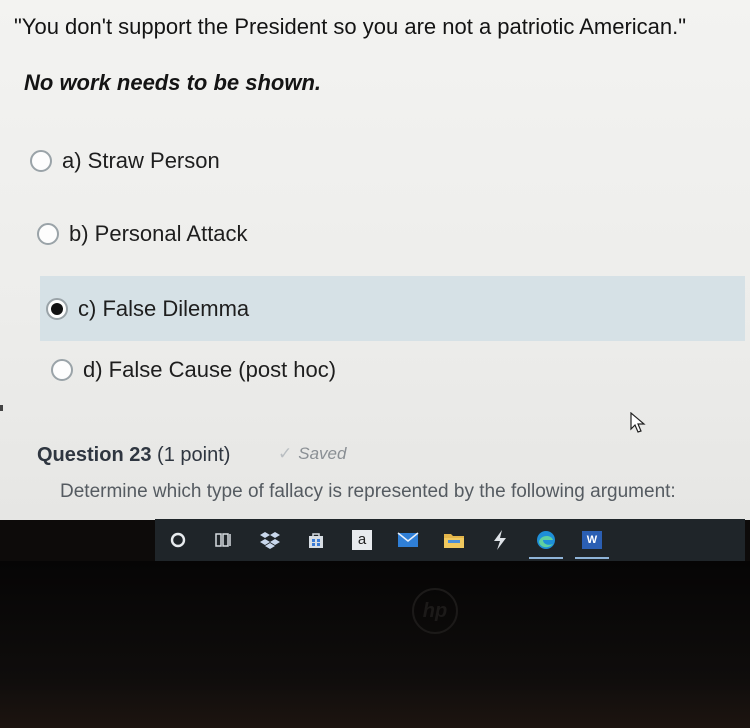  I want to click on option-label: a) Straw Person, so click(141, 160).